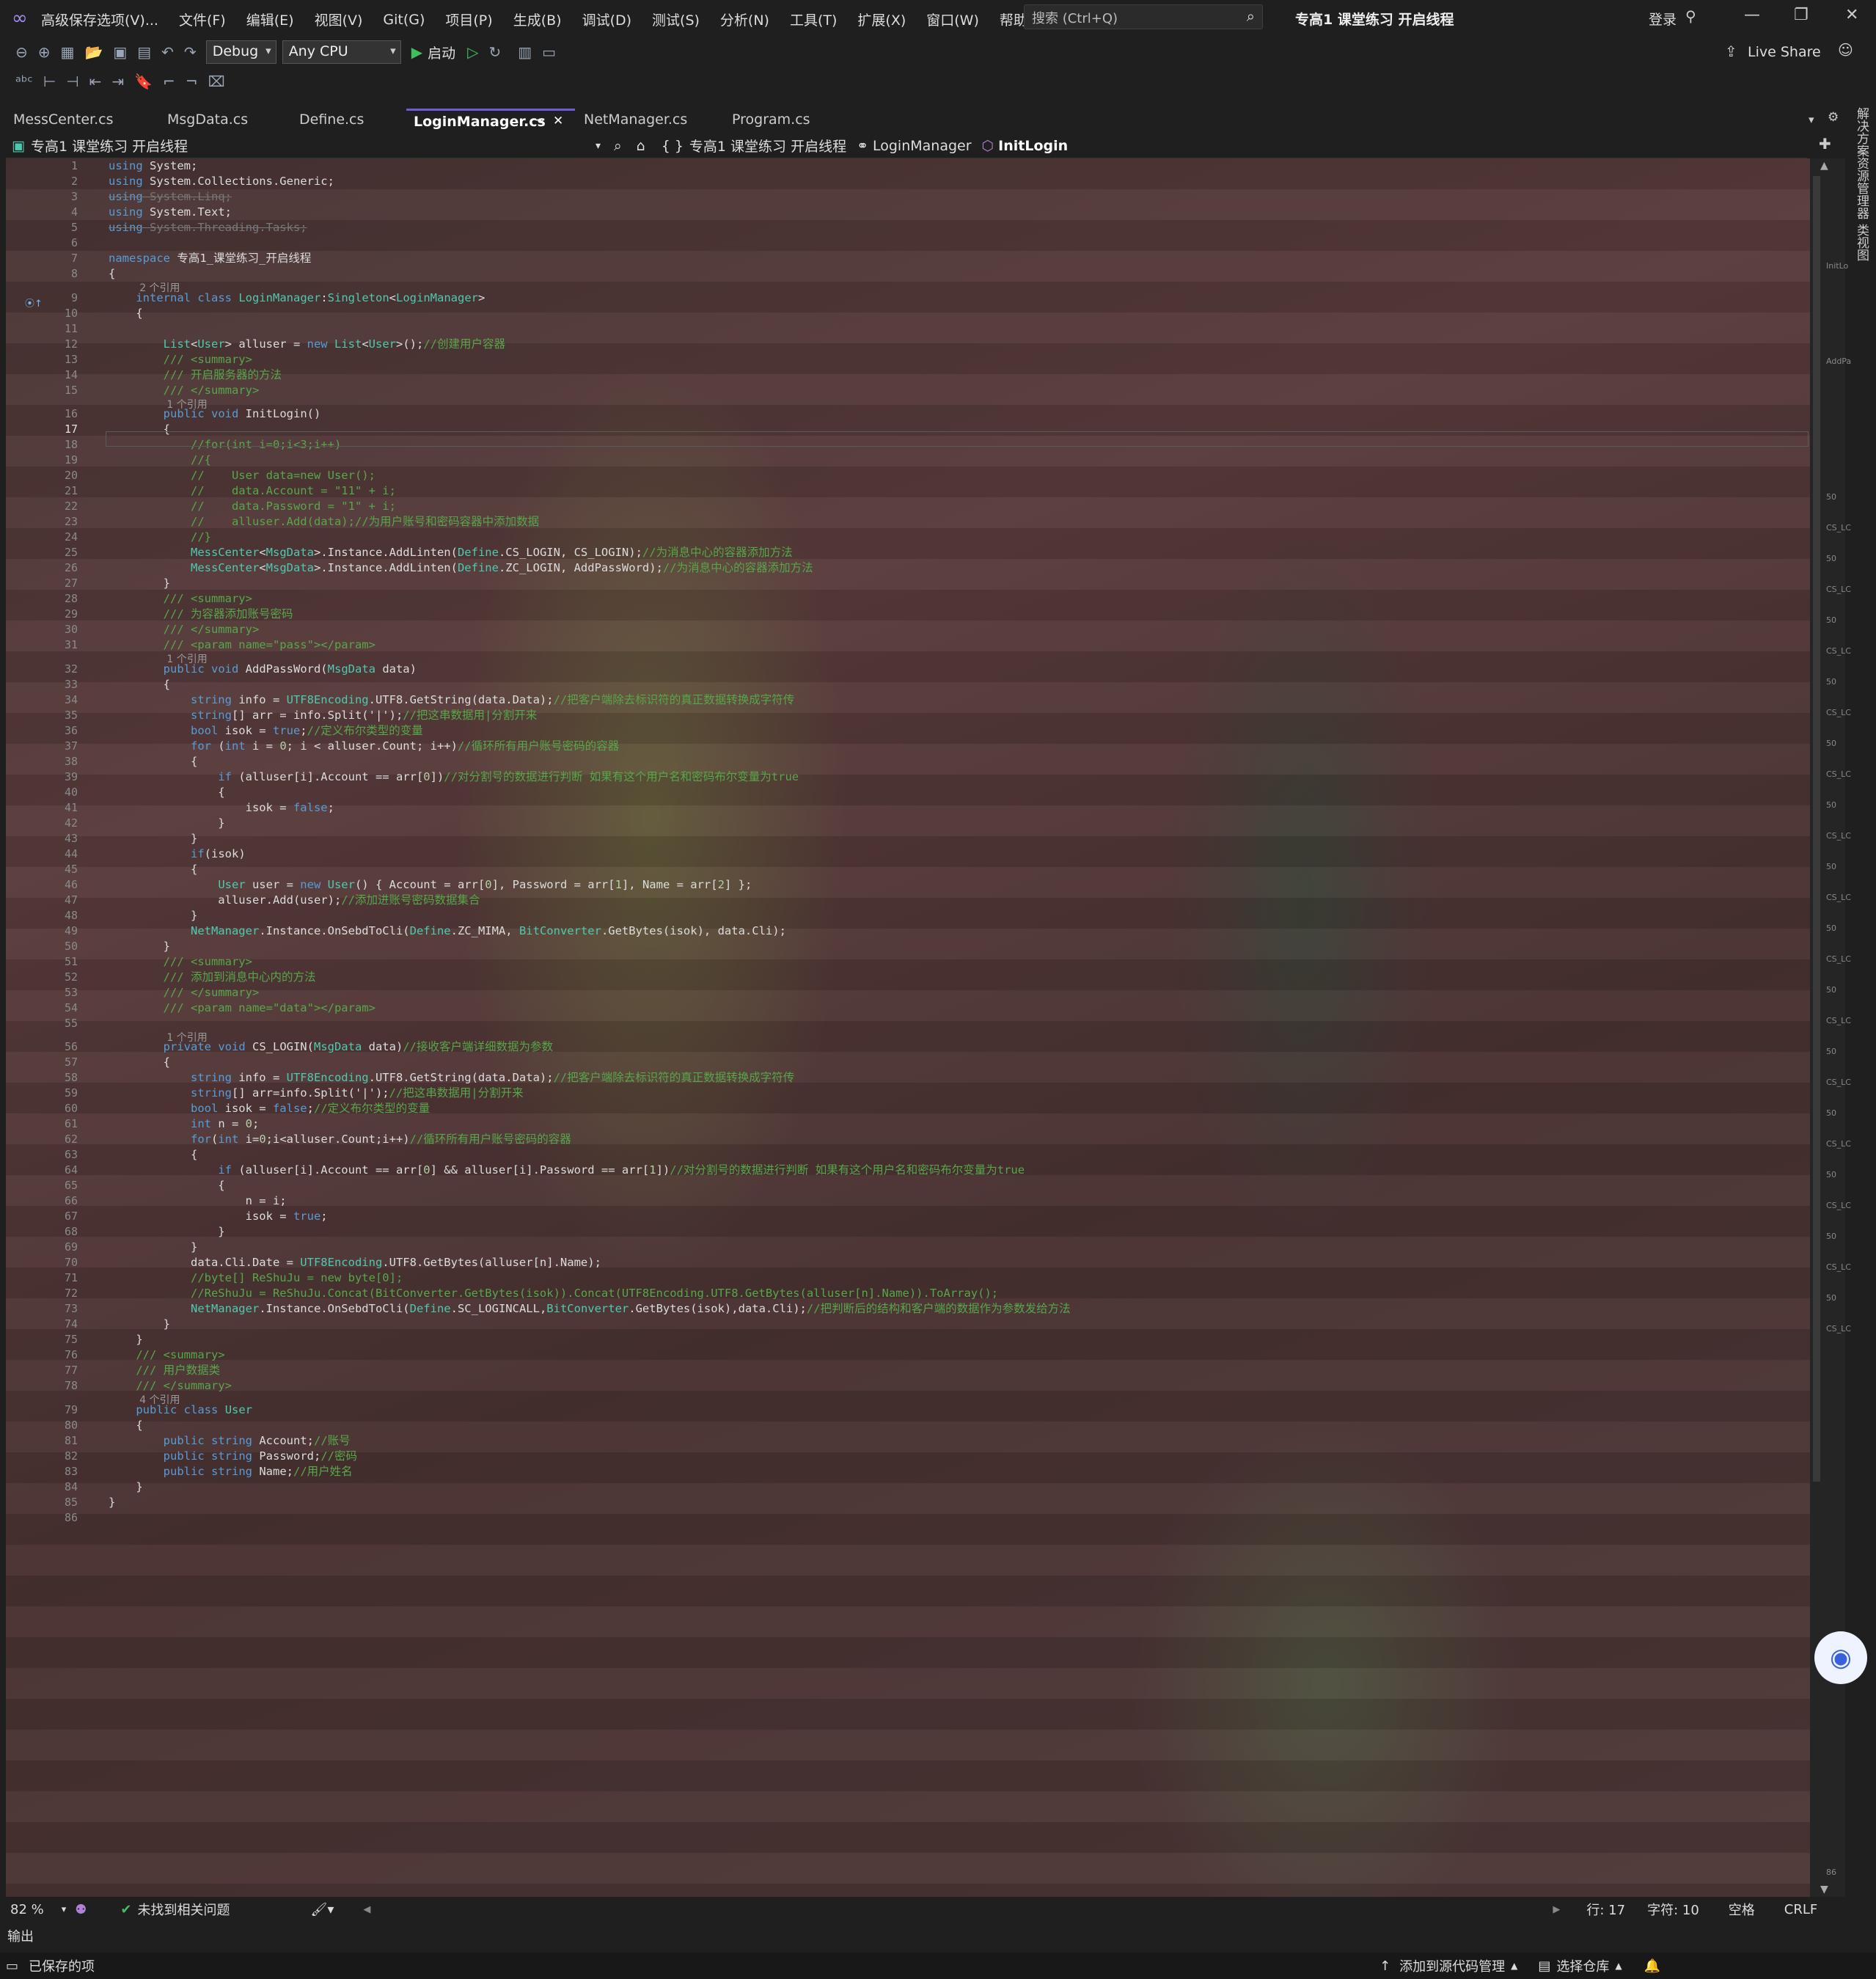 This screenshot has width=1876, height=1979. What do you see at coordinates (1605, 1909) in the screenshot?
I see `line-indicator: 行: 17` at bounding box center [1605, 1909].